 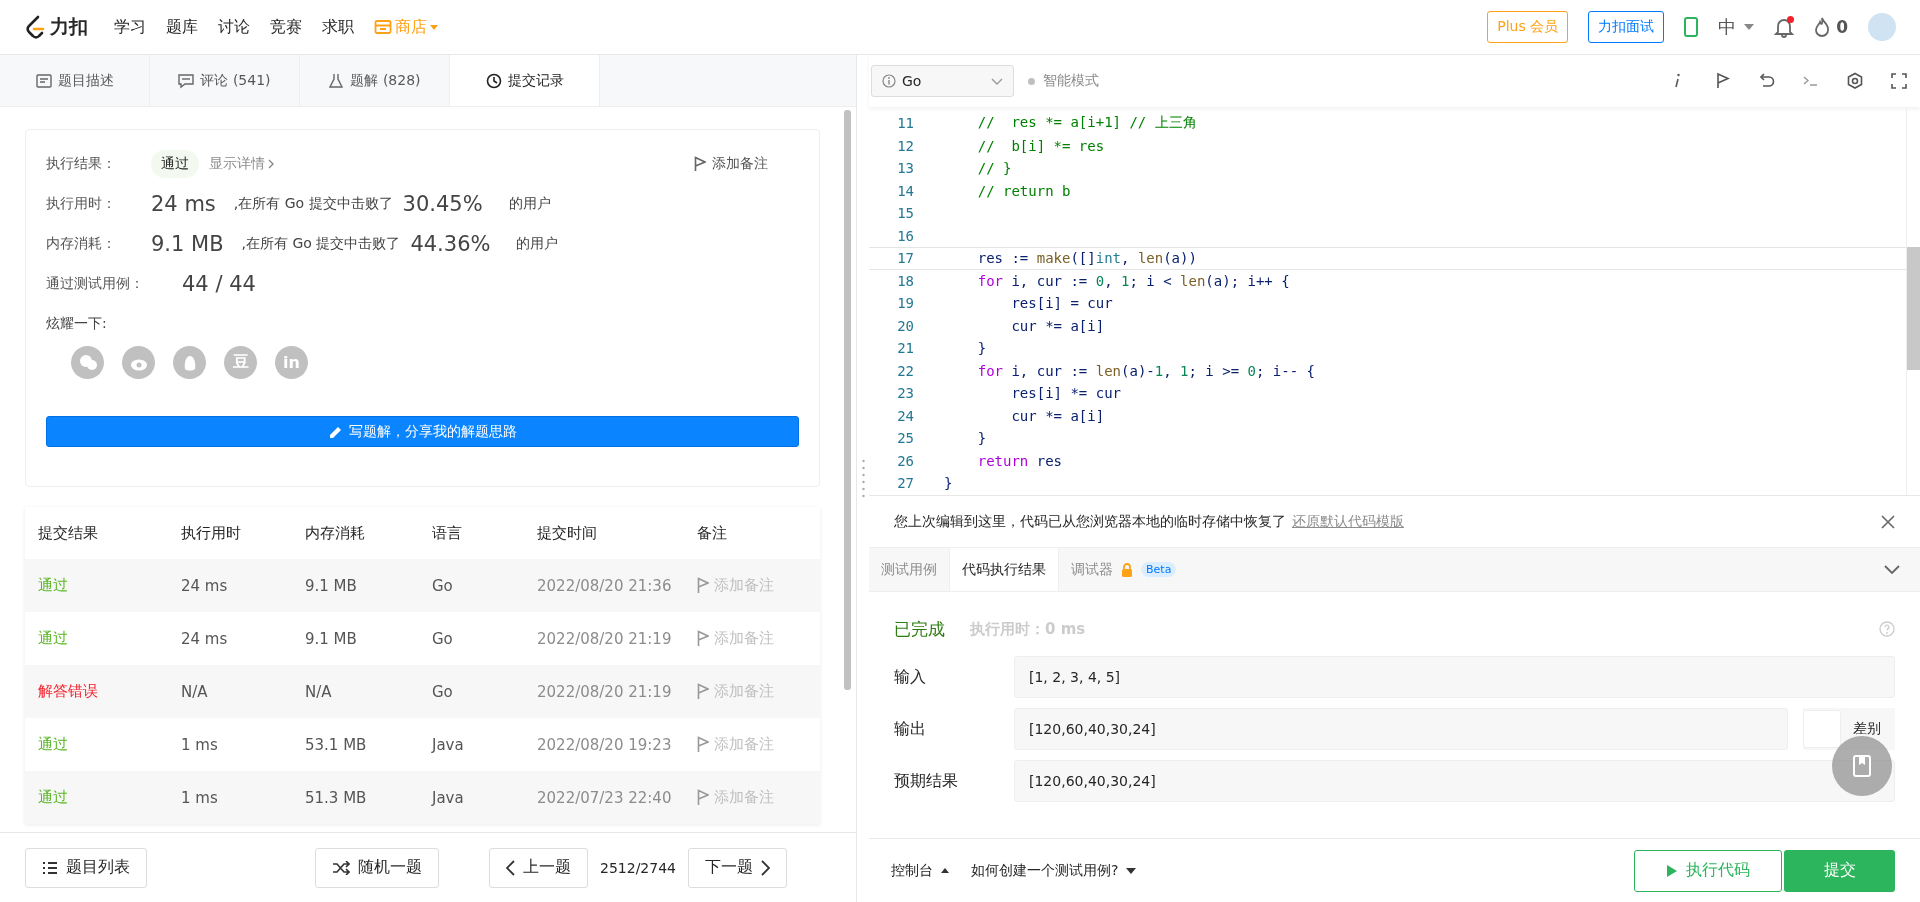 What do you see at coordinates (1090, 521) in the screenshot?
I see `notice-text: 您上次编辑到这里，代码已从您浏览器本地的临时存储中恢复了` at bounding box center [1090, 521].